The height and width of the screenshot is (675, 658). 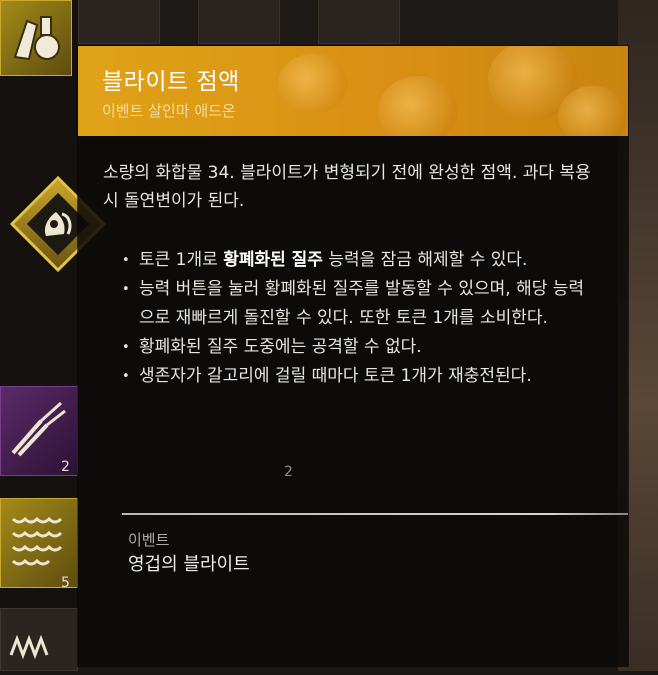 I want to click on collection-name: 영겁의 블라이트, so click(x=189, y=564).